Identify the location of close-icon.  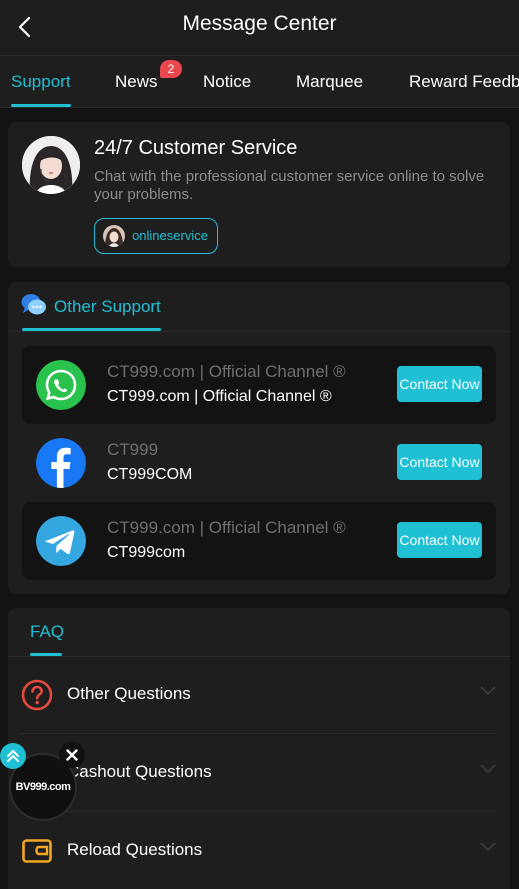
(72, 755).